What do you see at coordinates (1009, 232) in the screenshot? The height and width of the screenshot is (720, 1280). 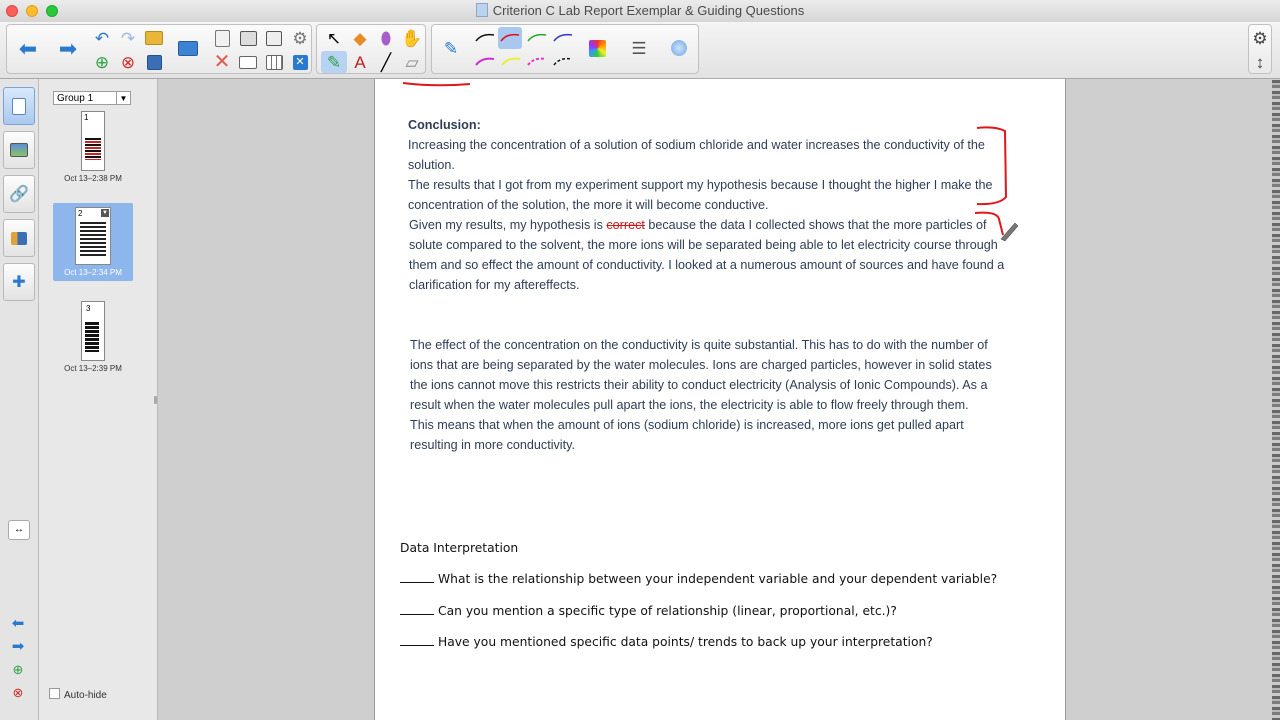 I see `pen-cursor-icon` at bounding box center [1009, 232].